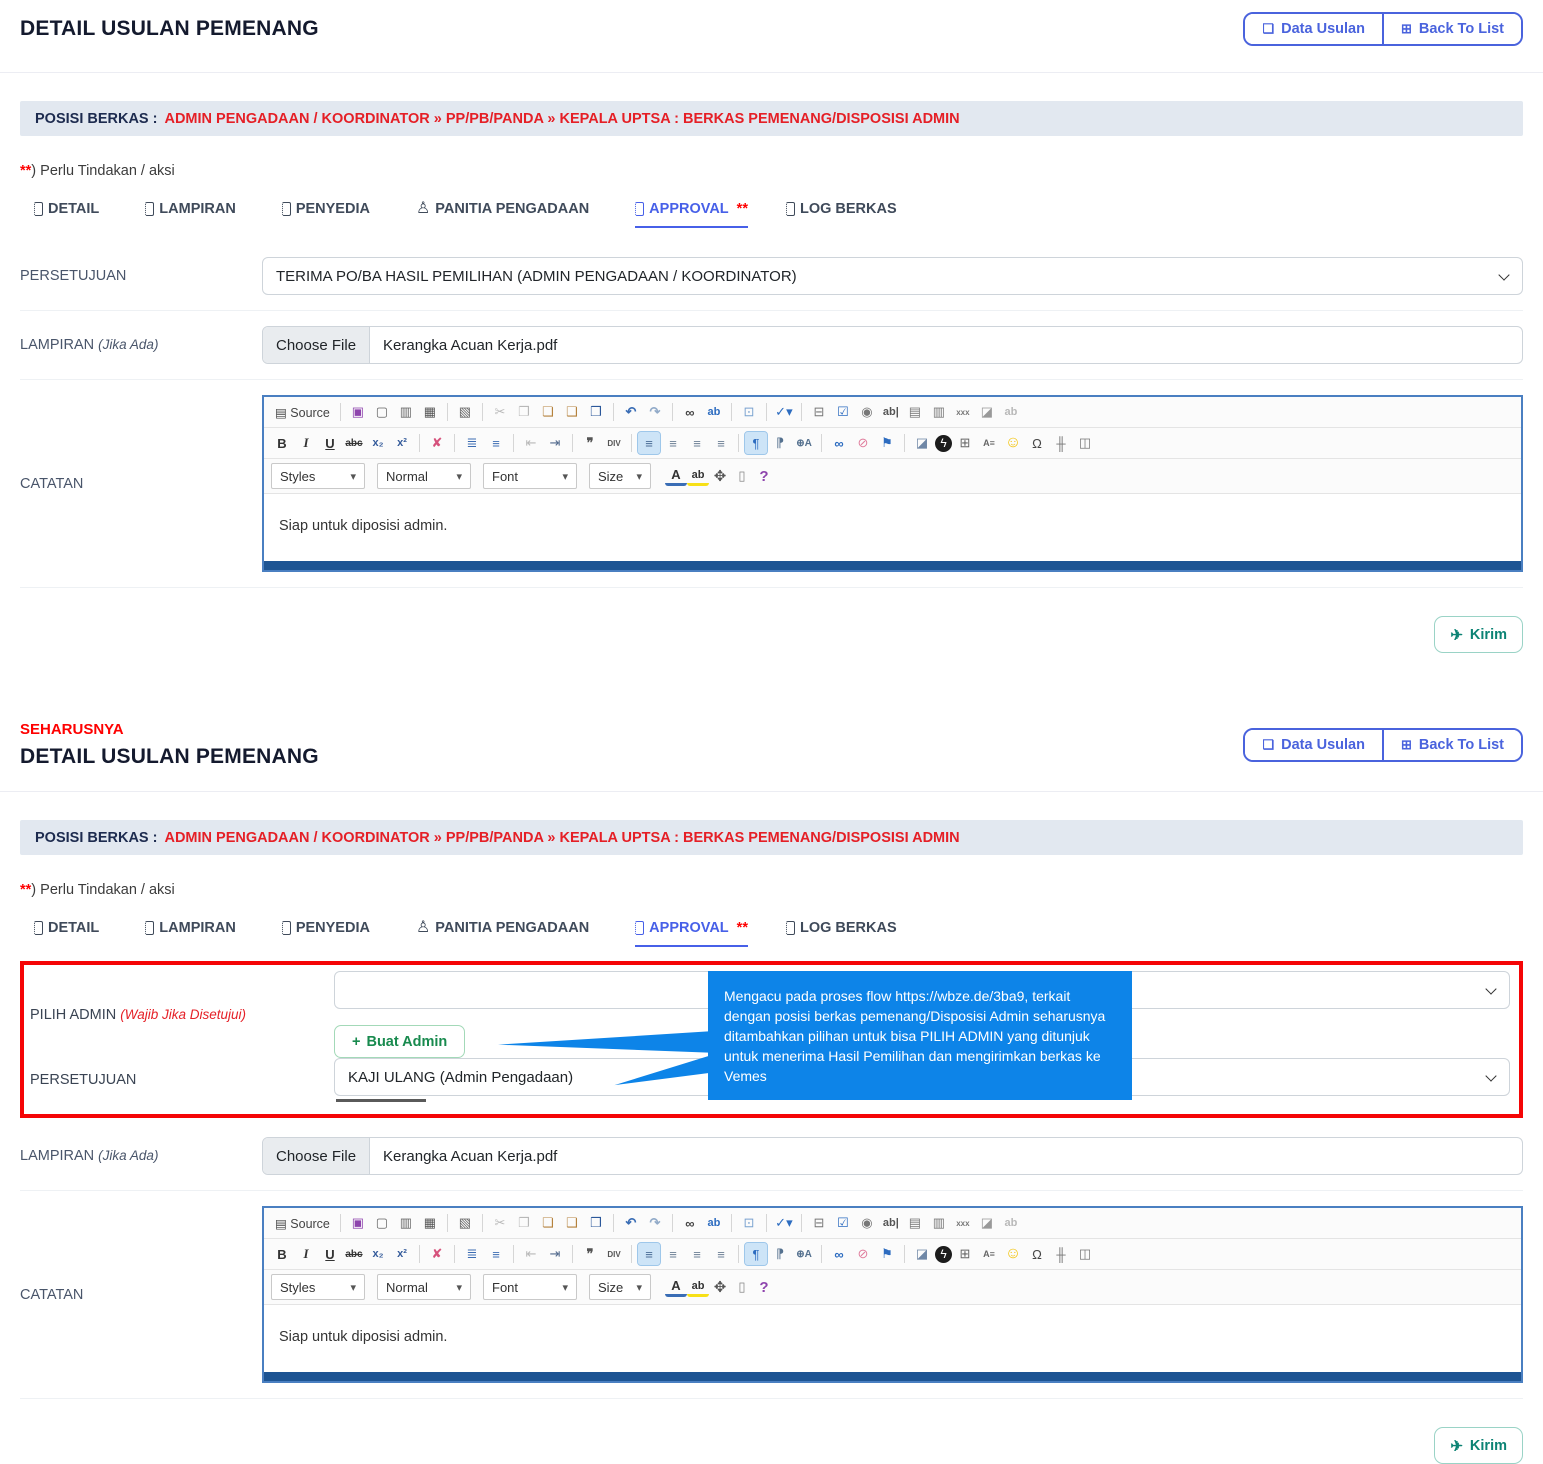 The image size is (1543, 1464). What do you see at coordinates (749, 1223) in the screenshot?
I see `select-all-icon: ⊡` at bounding box center [749, 1223].